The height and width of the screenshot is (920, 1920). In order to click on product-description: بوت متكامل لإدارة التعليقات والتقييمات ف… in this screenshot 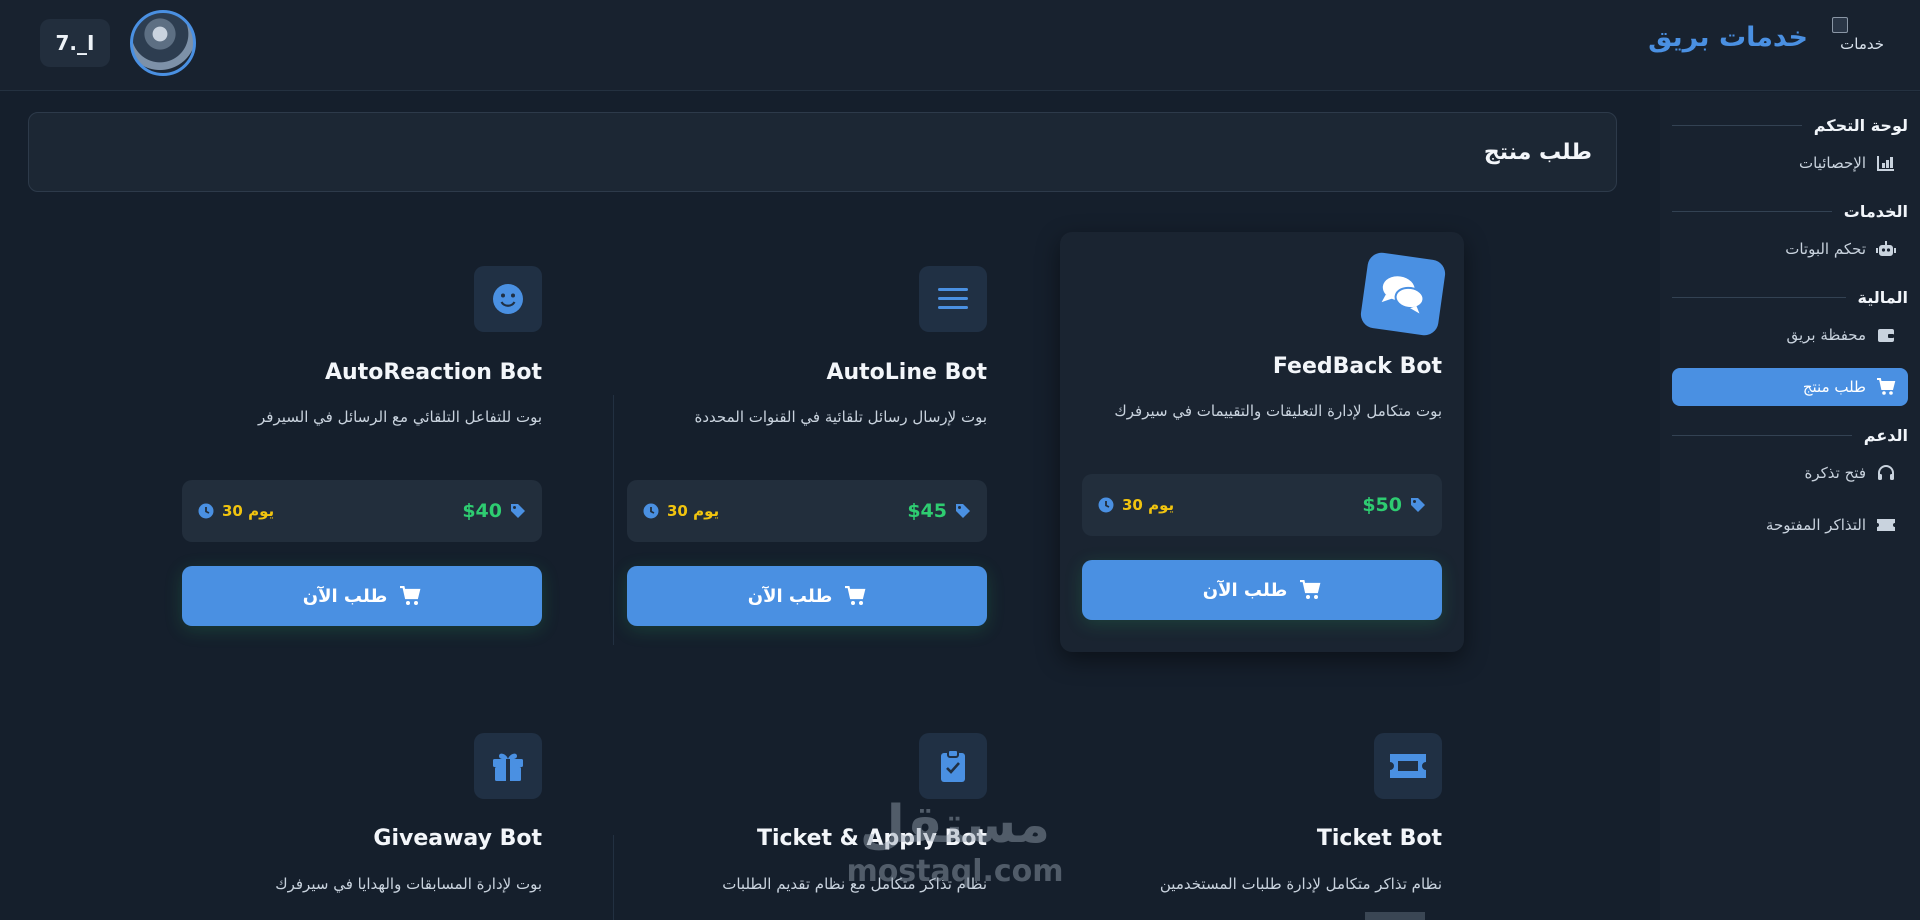, I will do `click(1278, 411)`.